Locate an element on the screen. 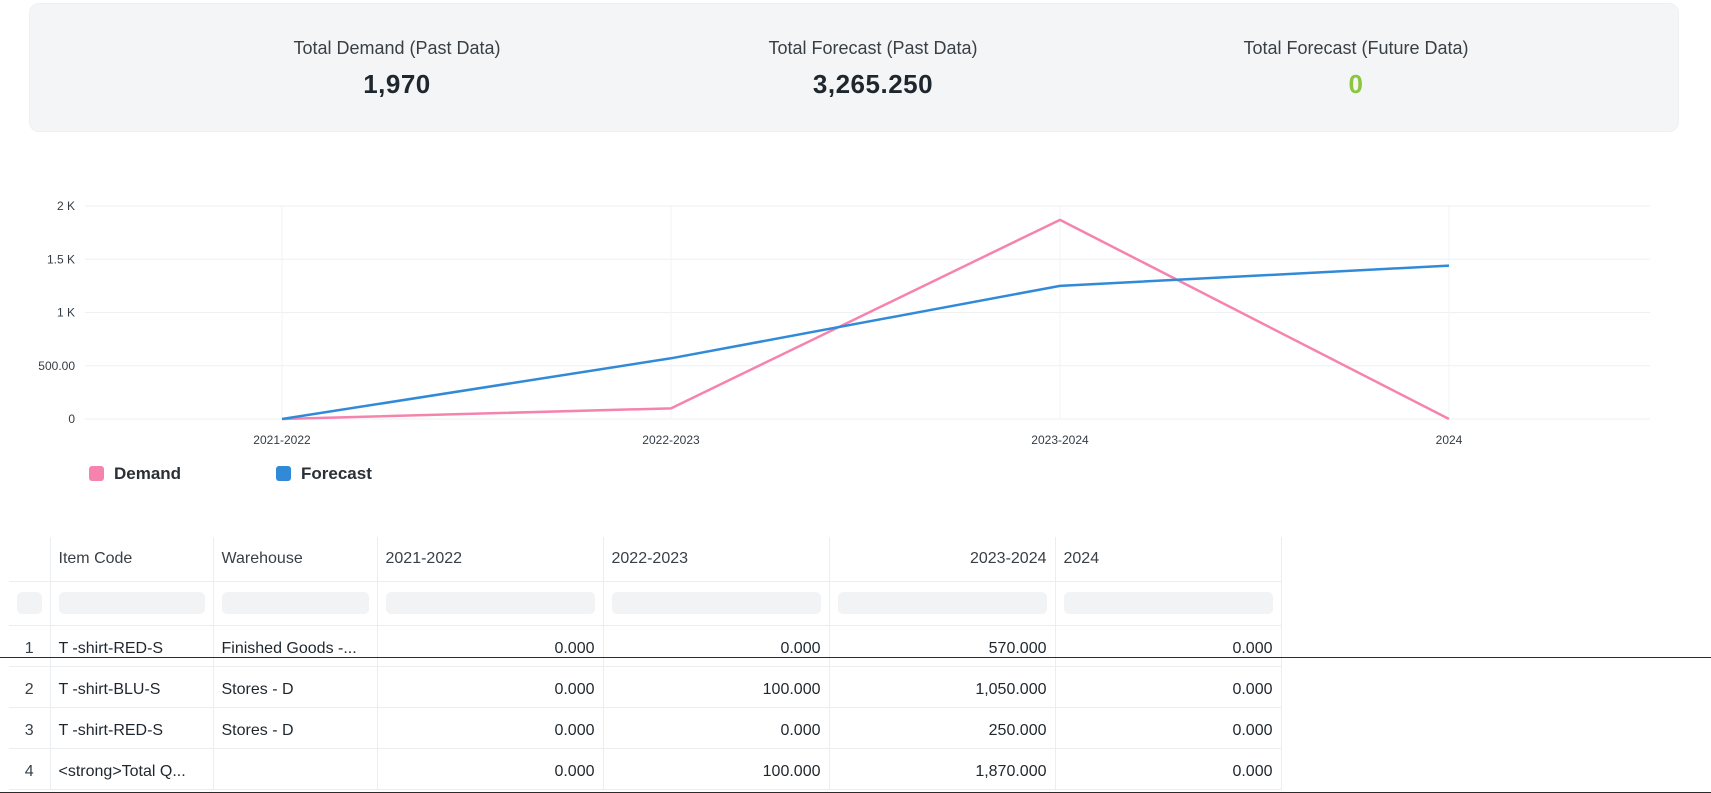 This screenshot has height=793, width=1711. legend-label-forecast: Forecast is located at coordinates (336, 473).